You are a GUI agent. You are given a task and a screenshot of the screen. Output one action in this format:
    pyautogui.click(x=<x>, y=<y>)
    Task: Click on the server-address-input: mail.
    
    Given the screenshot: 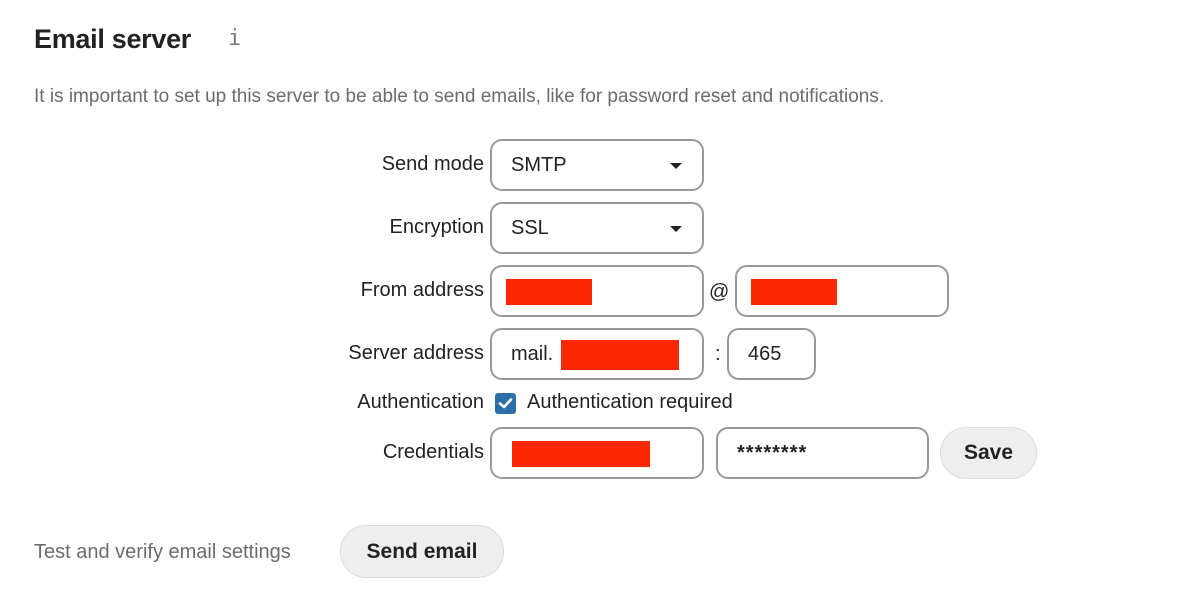 What is the action you would take?
    pyautogui.click(x=597, y=354)
    